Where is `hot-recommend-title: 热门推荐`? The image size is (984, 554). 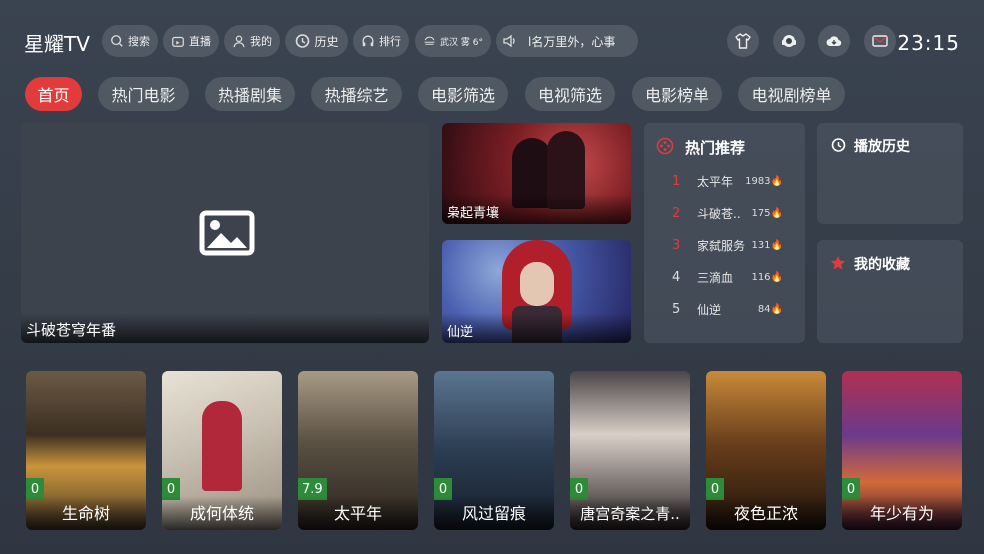 hot-recommend-title: 热门推荐 is located at coordinates (715, 148).